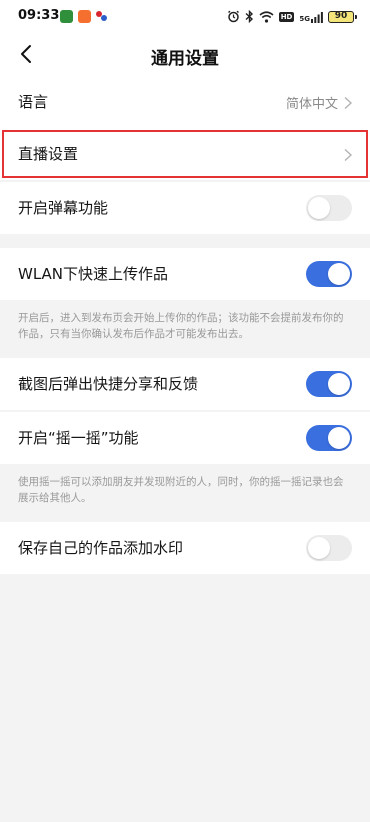 The image size is (370, 822). I want to click on language-value: 简体中文, so click(311, 104).